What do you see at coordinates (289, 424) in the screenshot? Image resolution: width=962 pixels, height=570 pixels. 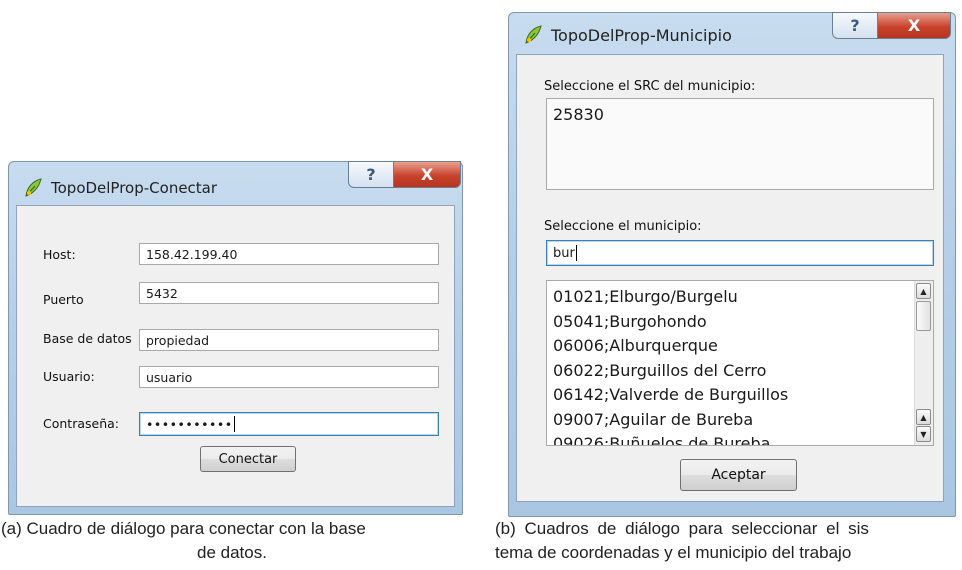 I see `password-input: •••••••••••` at bounding box center [289, 424].